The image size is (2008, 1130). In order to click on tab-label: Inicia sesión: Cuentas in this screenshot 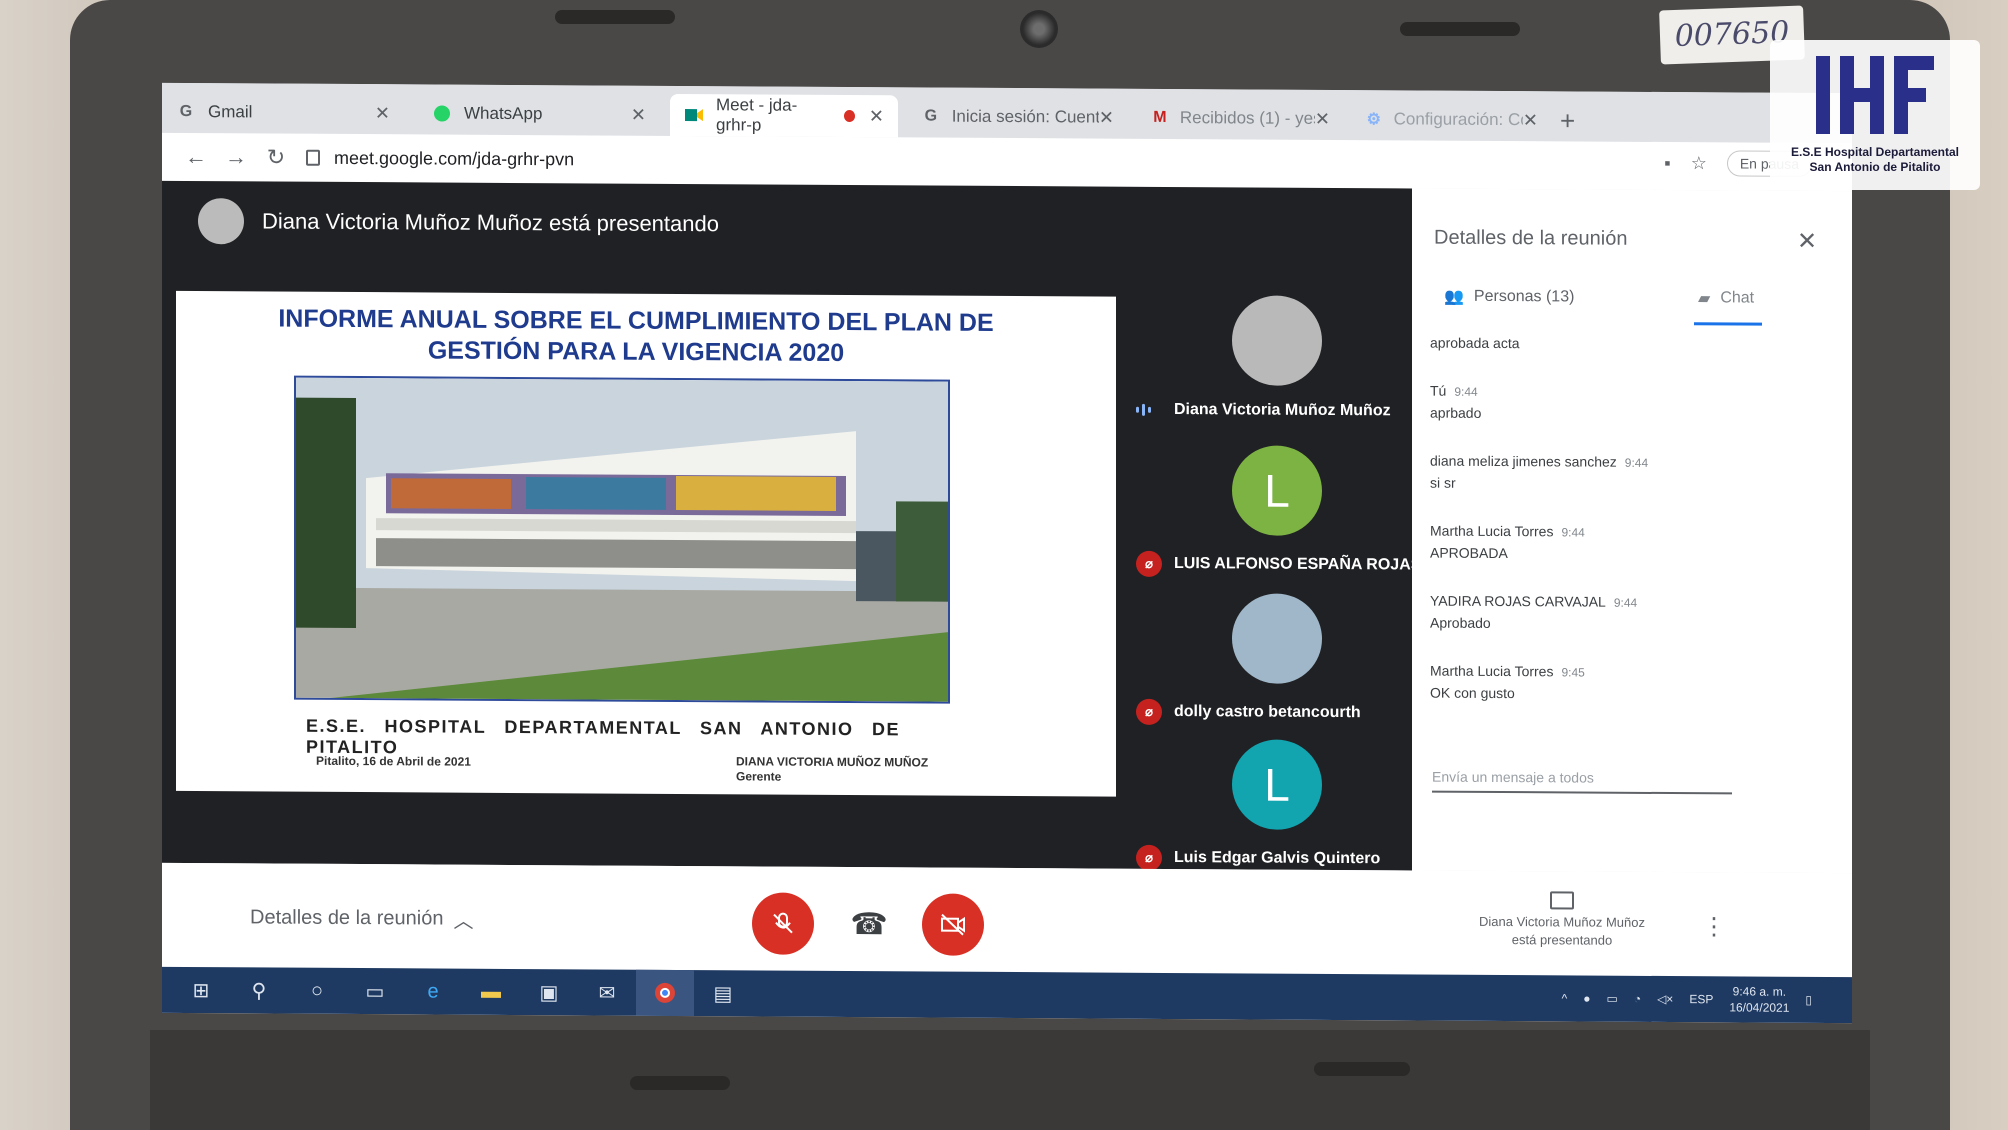, I will do `click(1025, 116)`.